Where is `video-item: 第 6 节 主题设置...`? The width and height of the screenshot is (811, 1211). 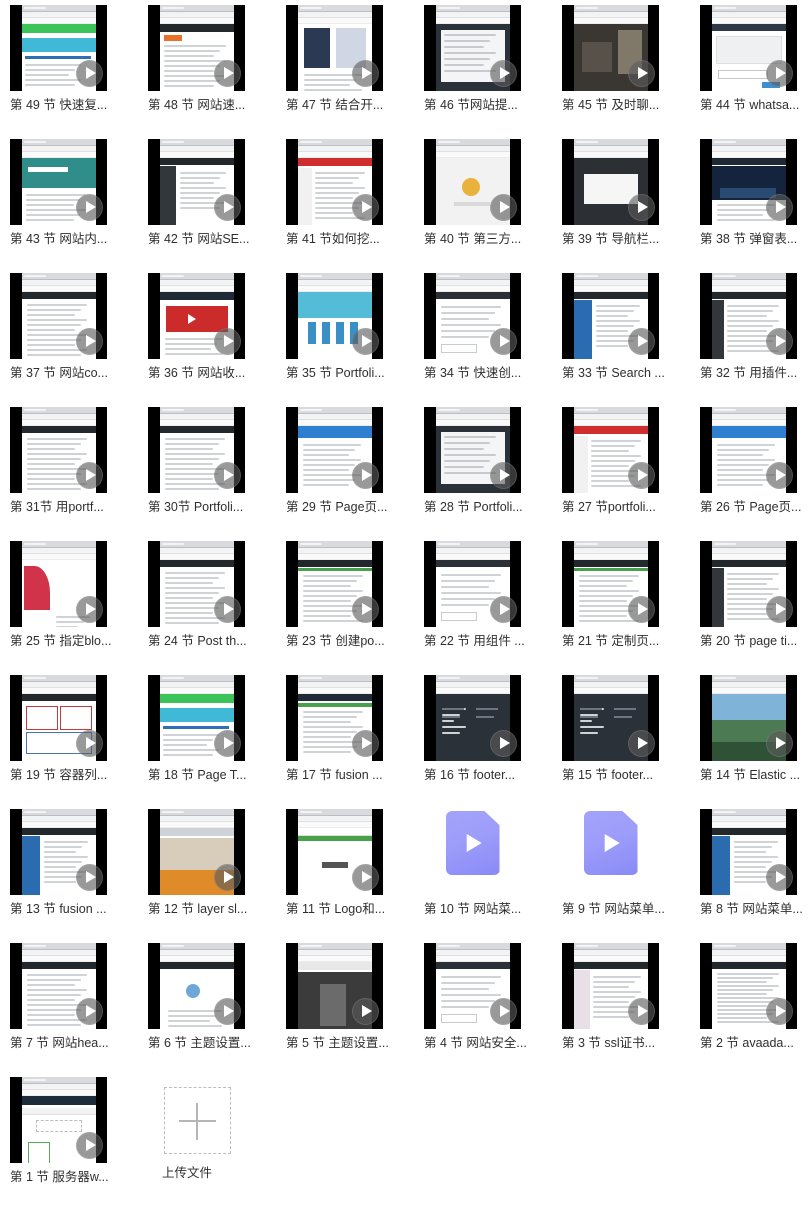
video-item: 第 6 节 主题设置... is located at coordinates (217, 1010).